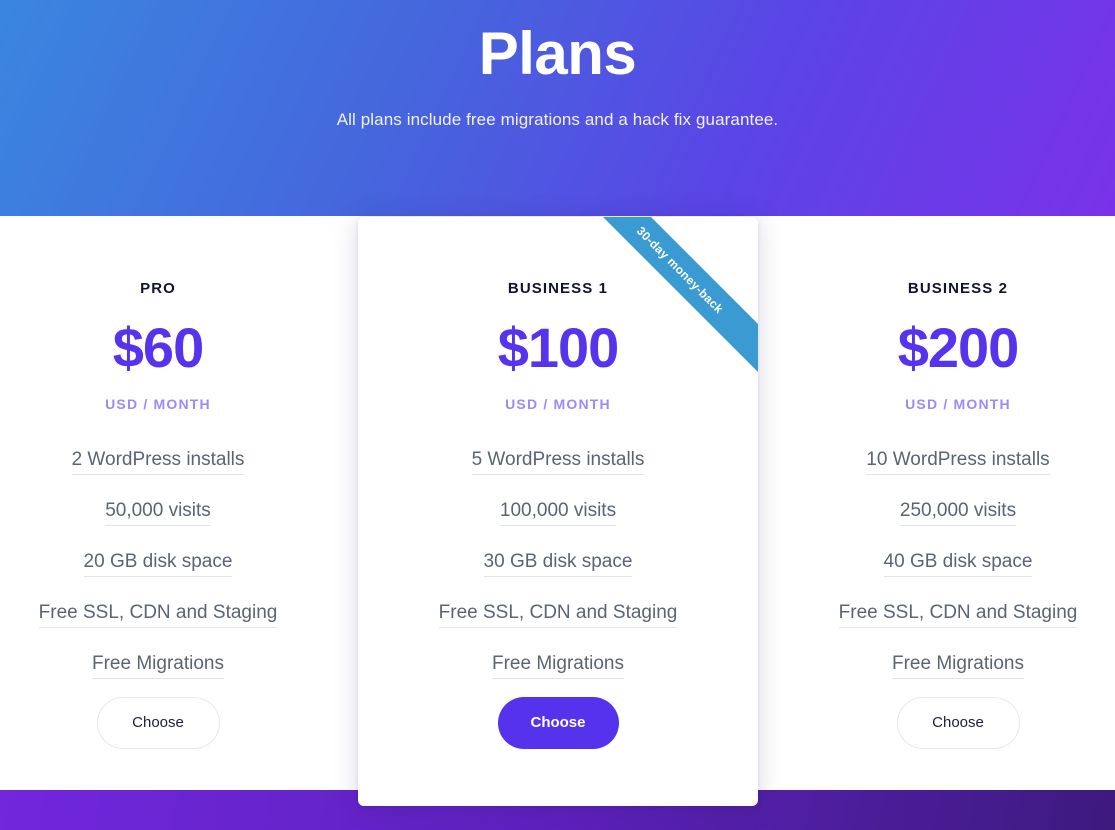 The width and height of the screenshot is (1115, 830). I want to click on list-item: 30 GB disk space, so click(558, 564).